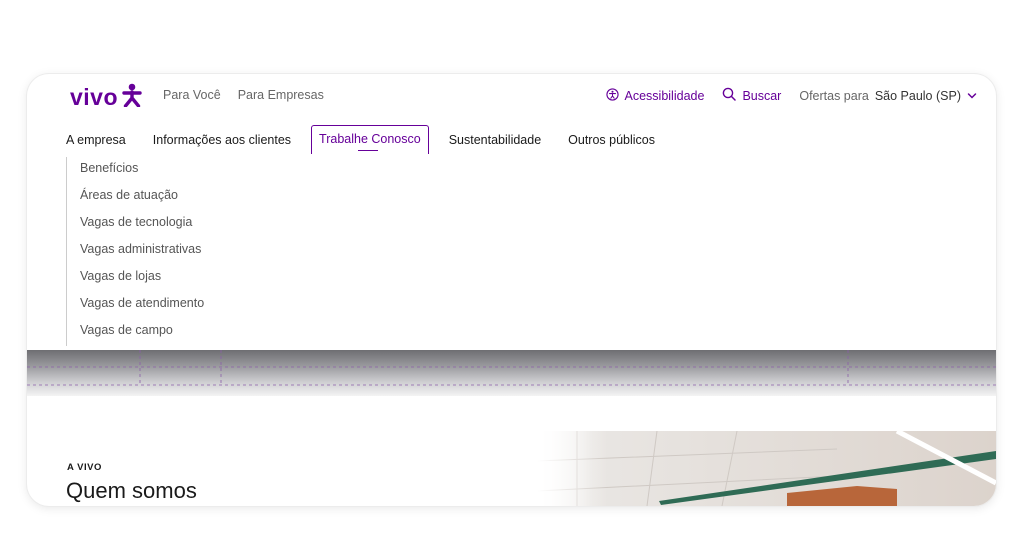 This screenshot has height=536, width=1024. I want to click on city-value: São Paulo (SP), so click(917, 95).